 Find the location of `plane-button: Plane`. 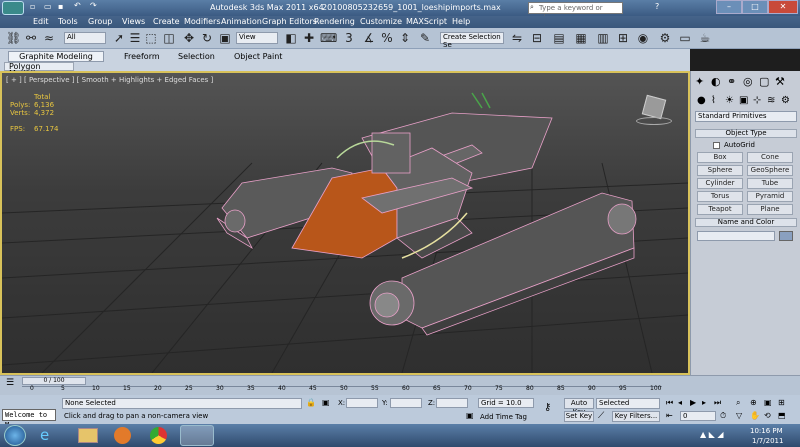

plane-button: Plane is located at coordinates (770, 209).